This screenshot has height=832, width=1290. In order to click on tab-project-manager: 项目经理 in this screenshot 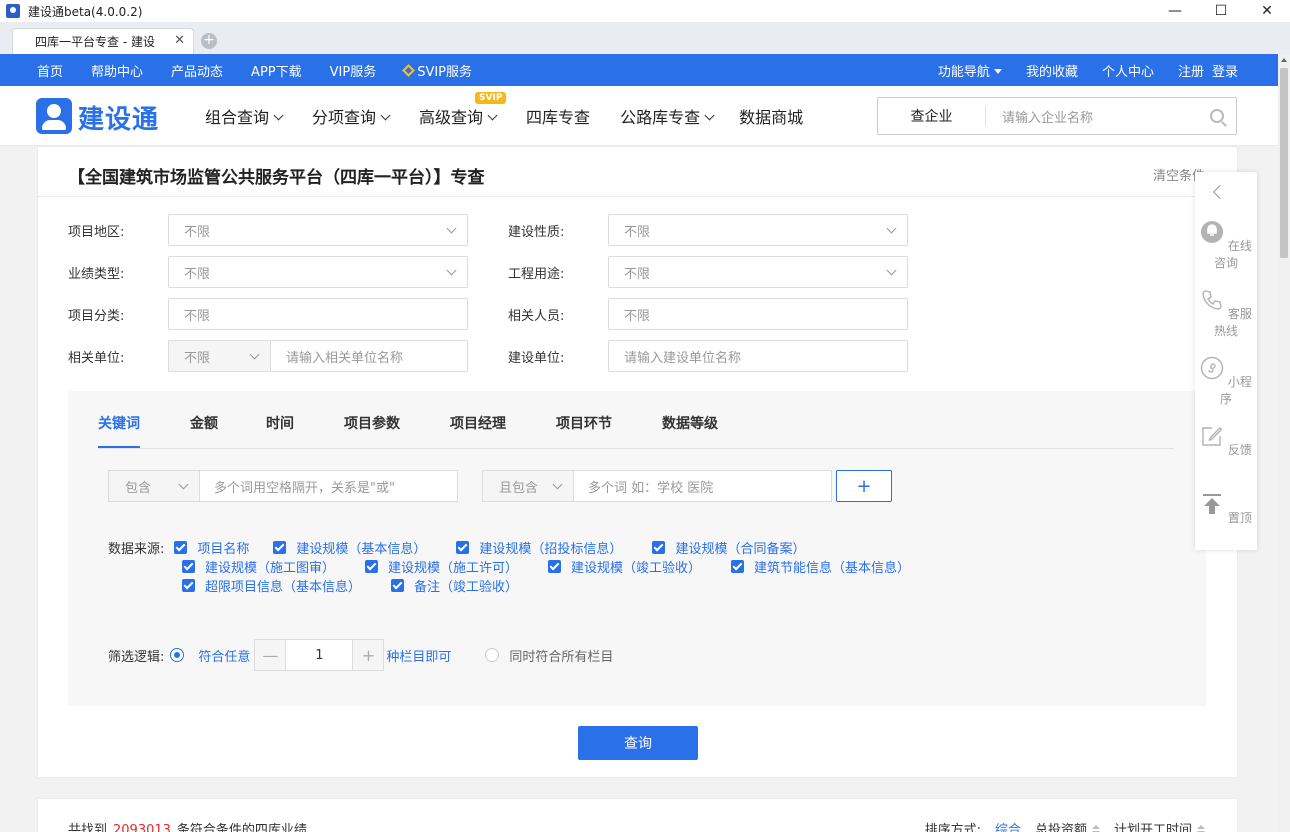, I will do `click(478, 423)`.